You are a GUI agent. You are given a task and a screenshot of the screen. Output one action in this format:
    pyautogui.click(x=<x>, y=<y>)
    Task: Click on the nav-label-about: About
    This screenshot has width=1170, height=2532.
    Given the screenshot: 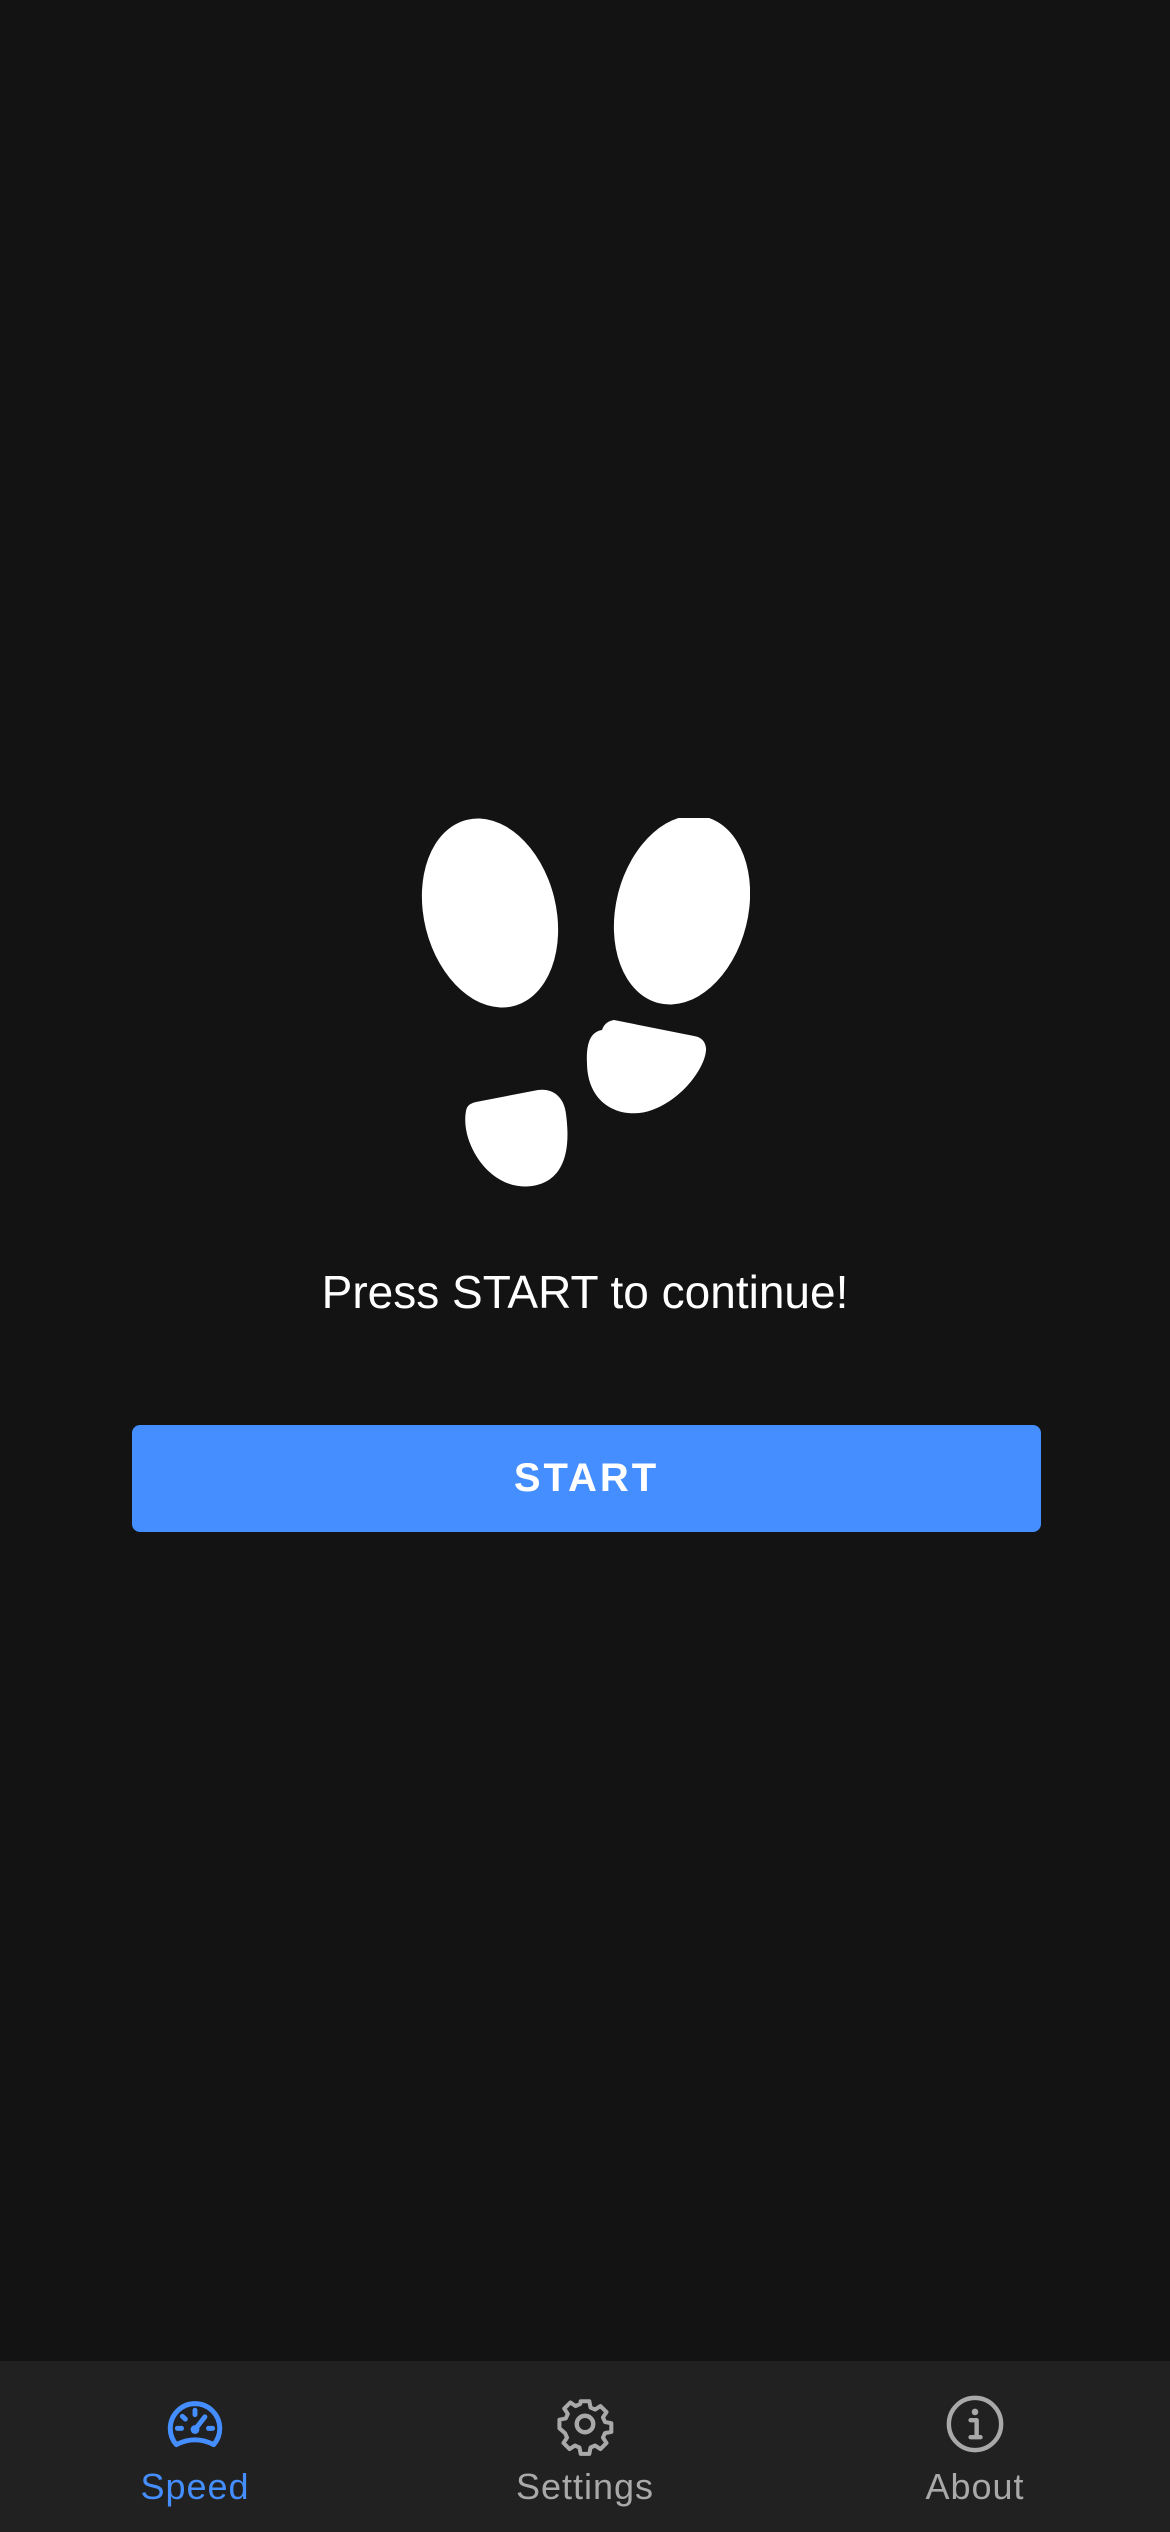 What is the action you would take?
    pyautogui.click(x=975, y=2486)
    